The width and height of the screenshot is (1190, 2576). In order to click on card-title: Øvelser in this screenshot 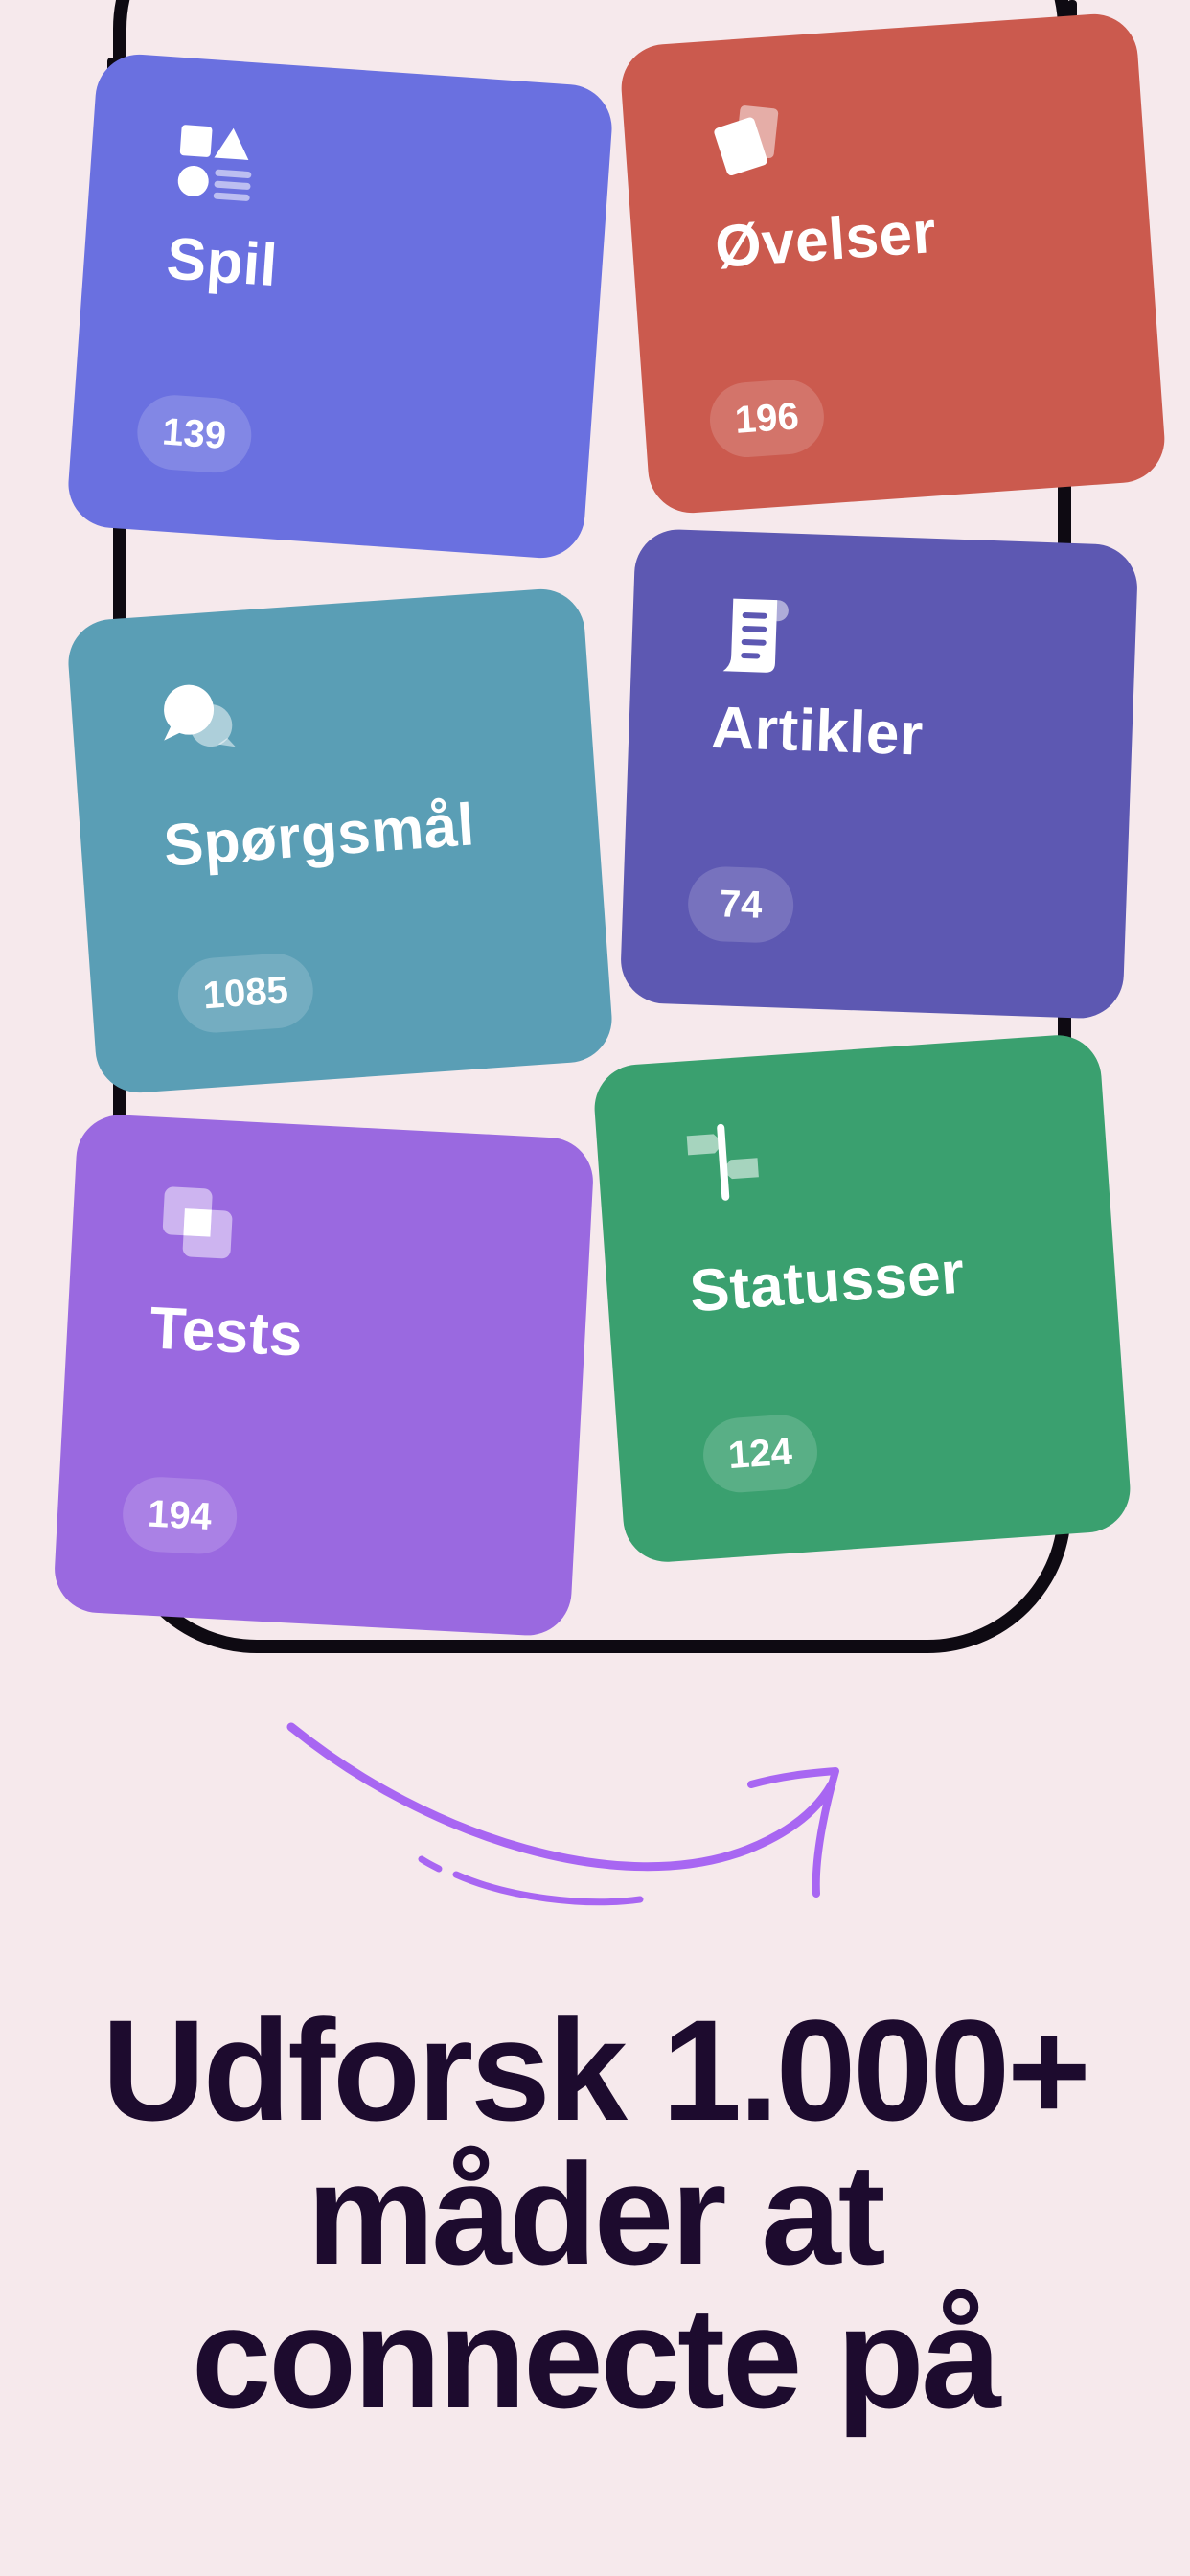, I will do `click(826, 239)`.